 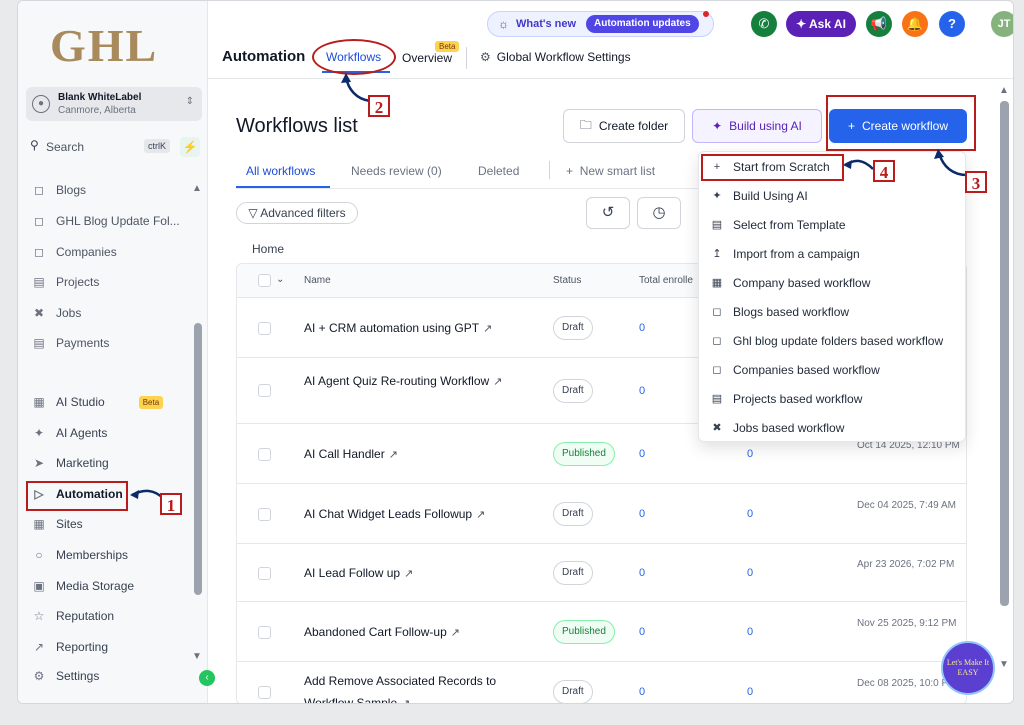 What do you see at coordinates (608, 213) in the screenshot?
I see `history-icon: ↺` at bounding box center [608, 213].